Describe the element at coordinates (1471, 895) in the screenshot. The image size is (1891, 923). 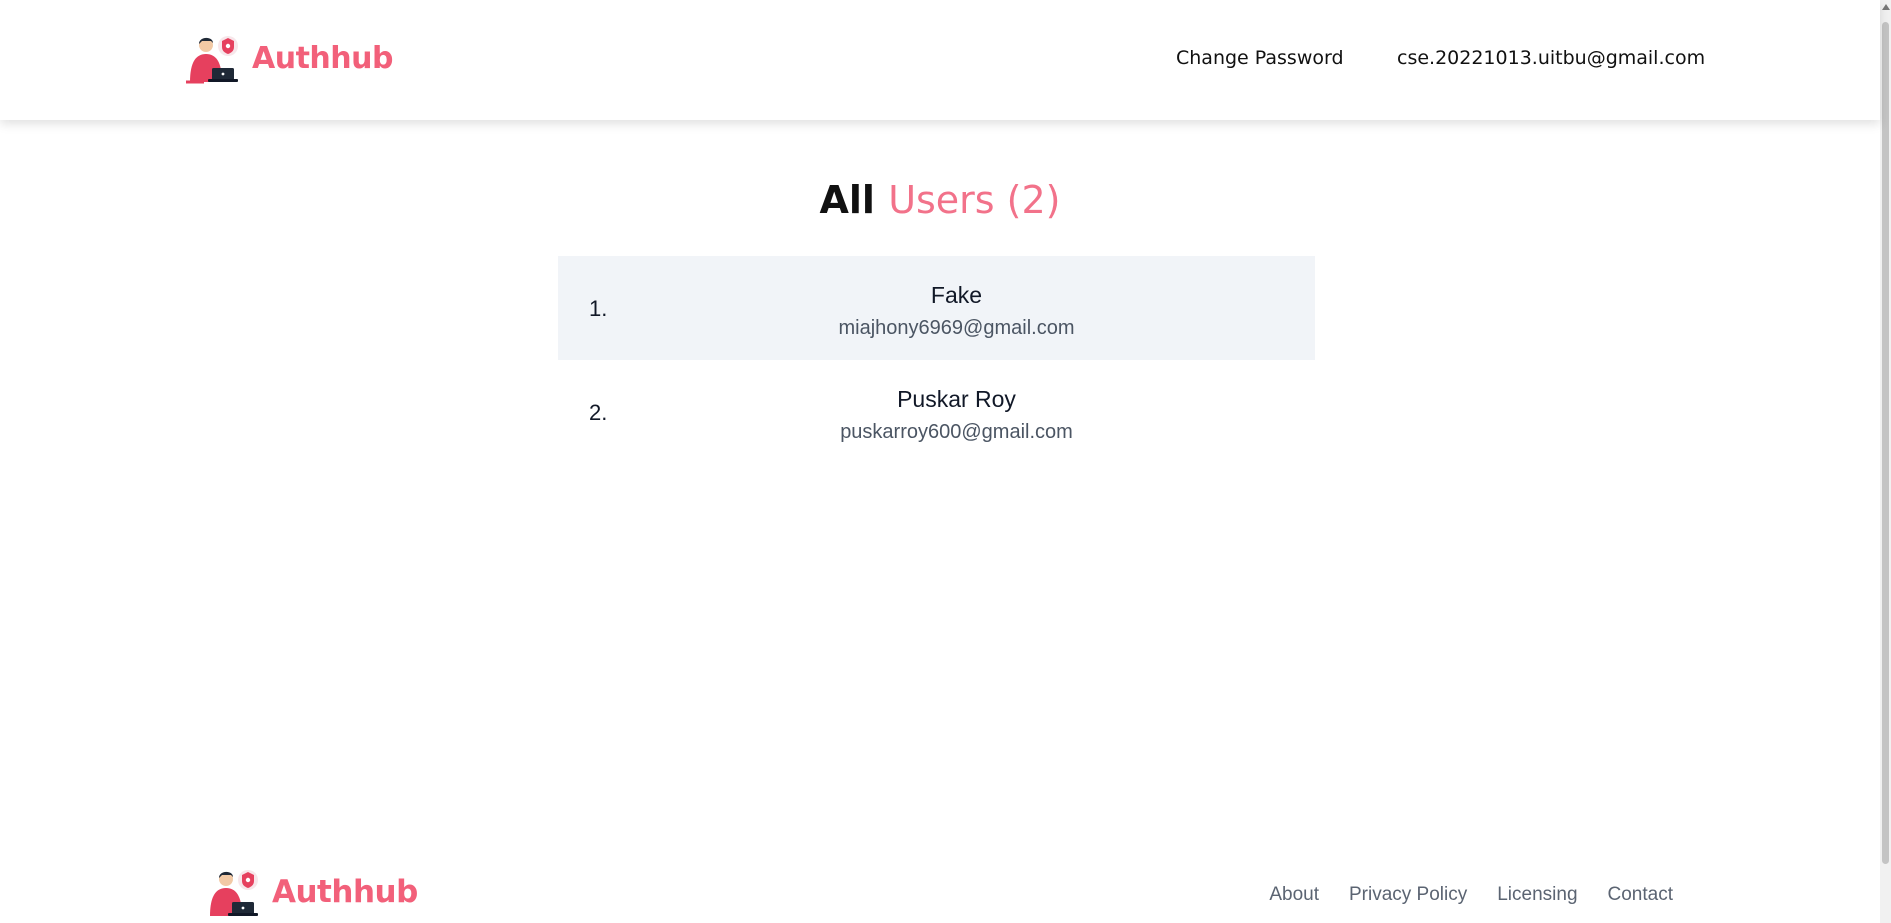
I see `footer-nav: About Privacy Policy Licensing Contact` at that location.